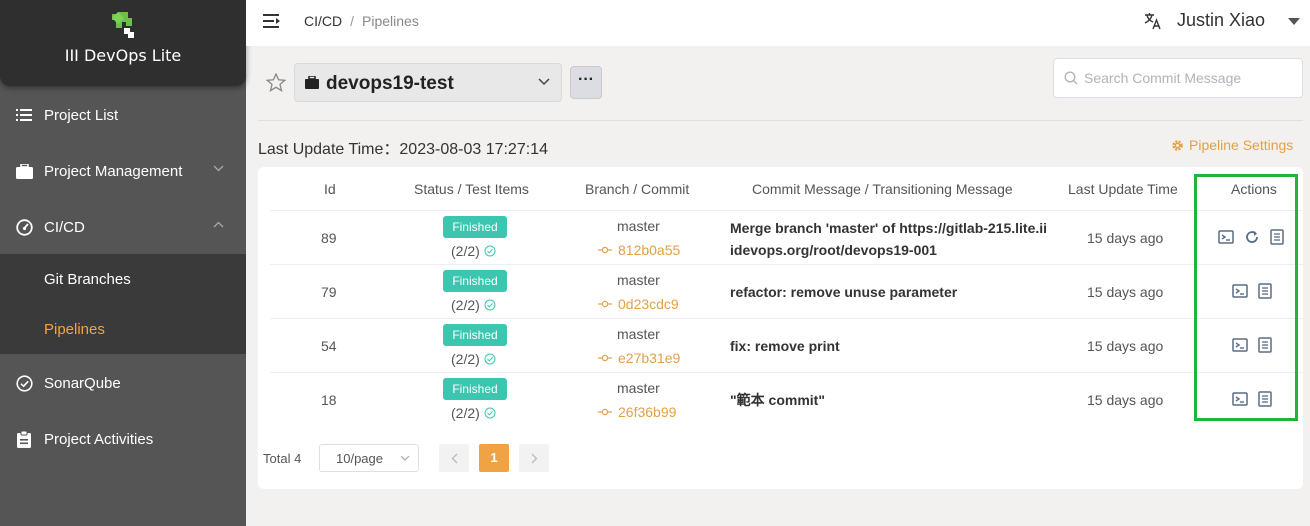 This screenshot has width=1310, height=526. Describe the element at coordinates (1153, 21) in the screenshot. I see `translate-icon` at that location.